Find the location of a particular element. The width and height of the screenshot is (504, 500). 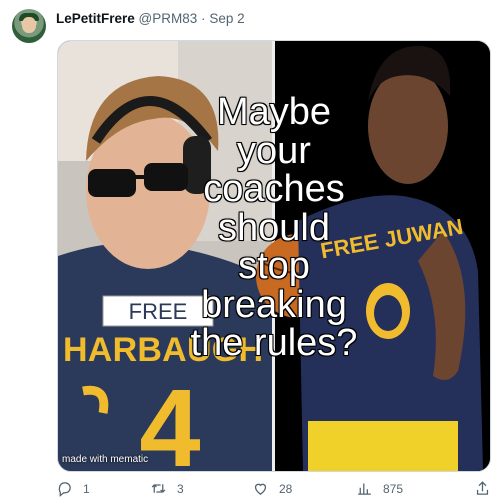

author-handle: @PRM83 is located at coordinates (168, 18).